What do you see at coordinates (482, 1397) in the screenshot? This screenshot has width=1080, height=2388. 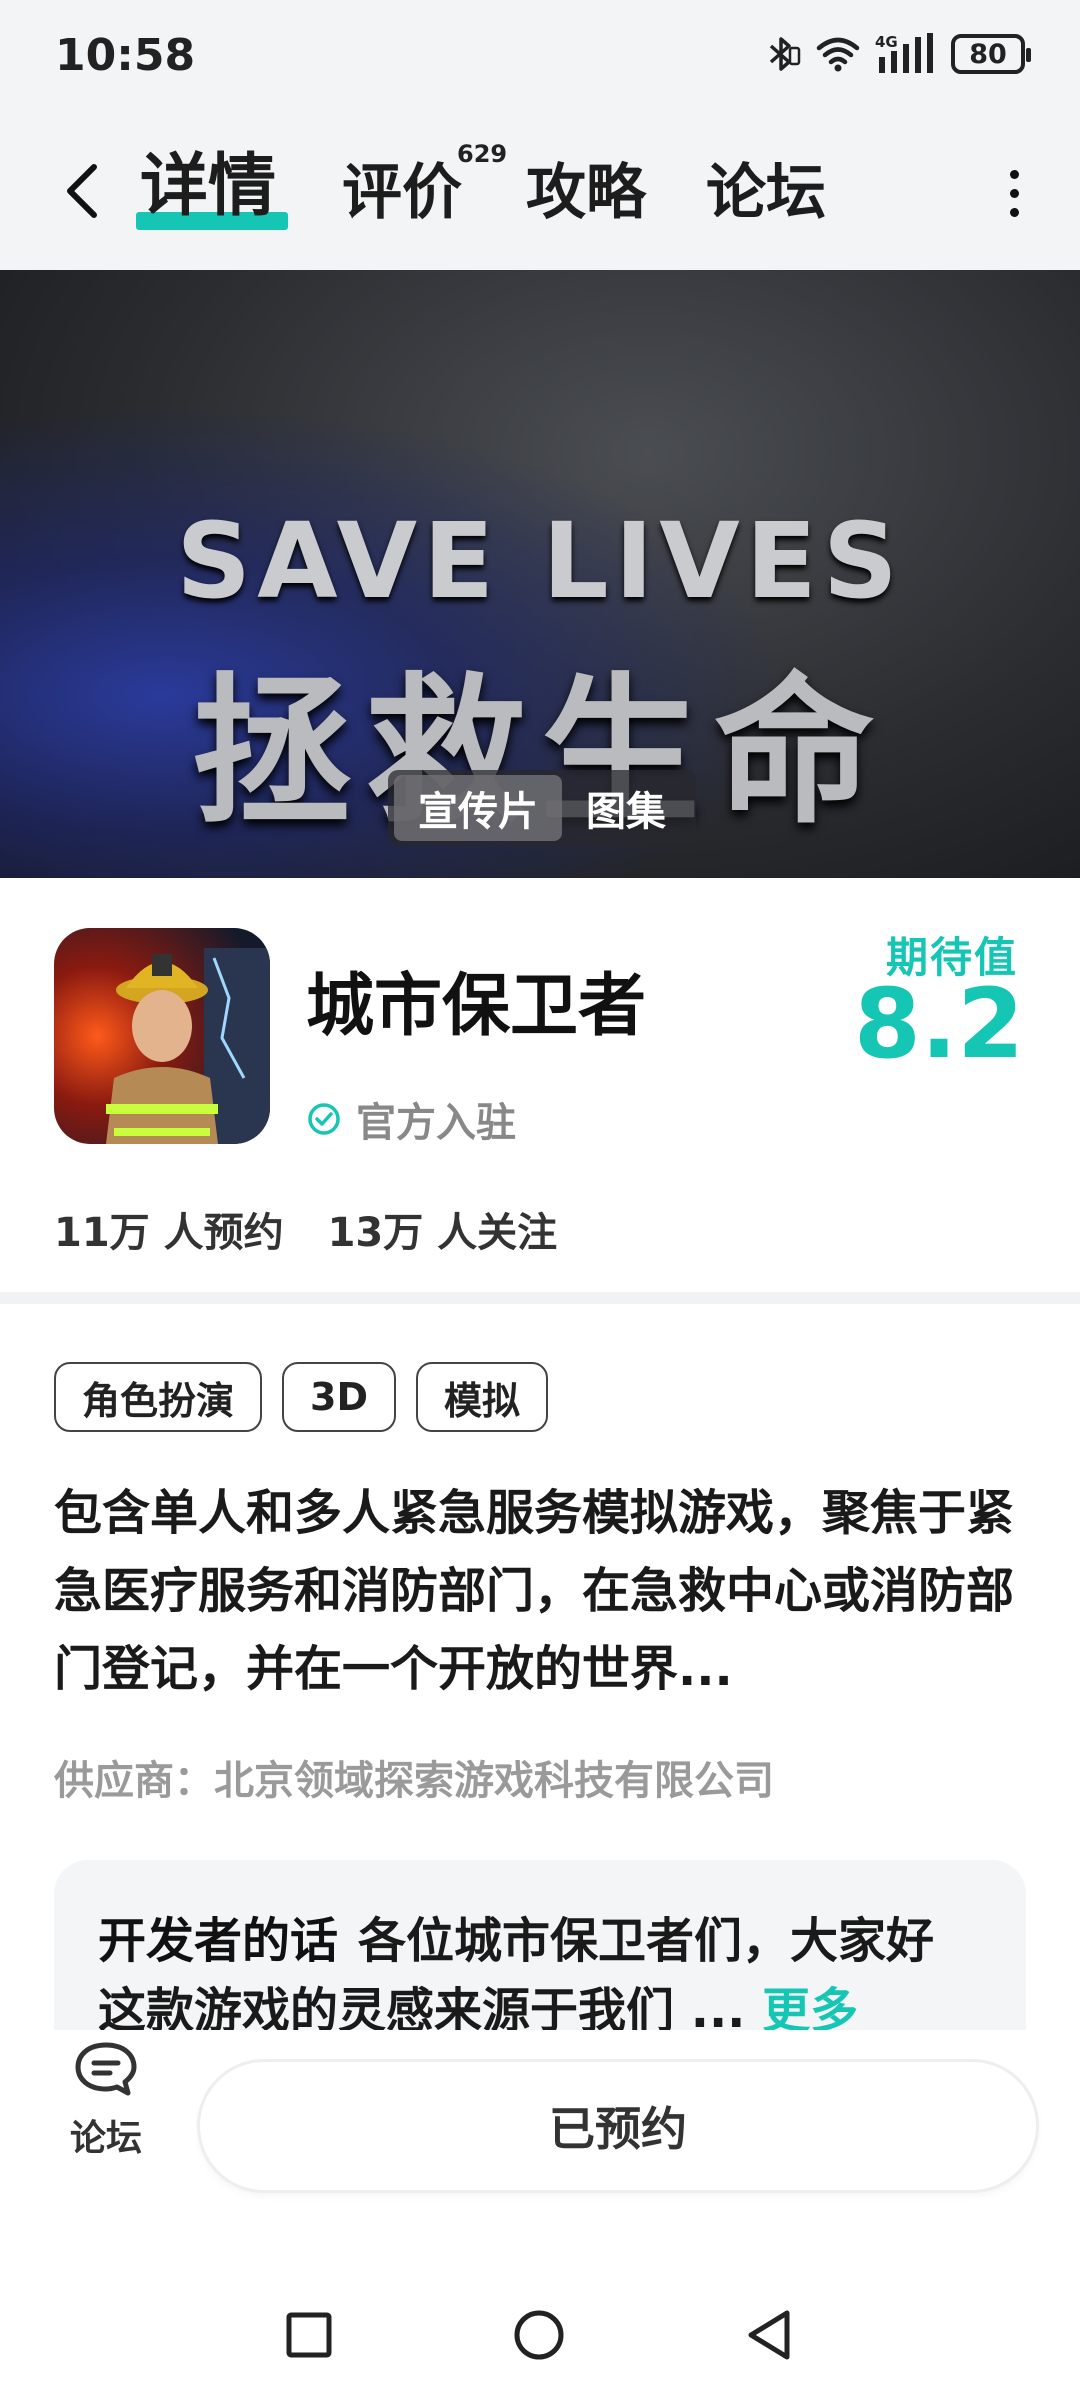 I see `tag-simulation: 模拟` at bounding box center [482, 1397].